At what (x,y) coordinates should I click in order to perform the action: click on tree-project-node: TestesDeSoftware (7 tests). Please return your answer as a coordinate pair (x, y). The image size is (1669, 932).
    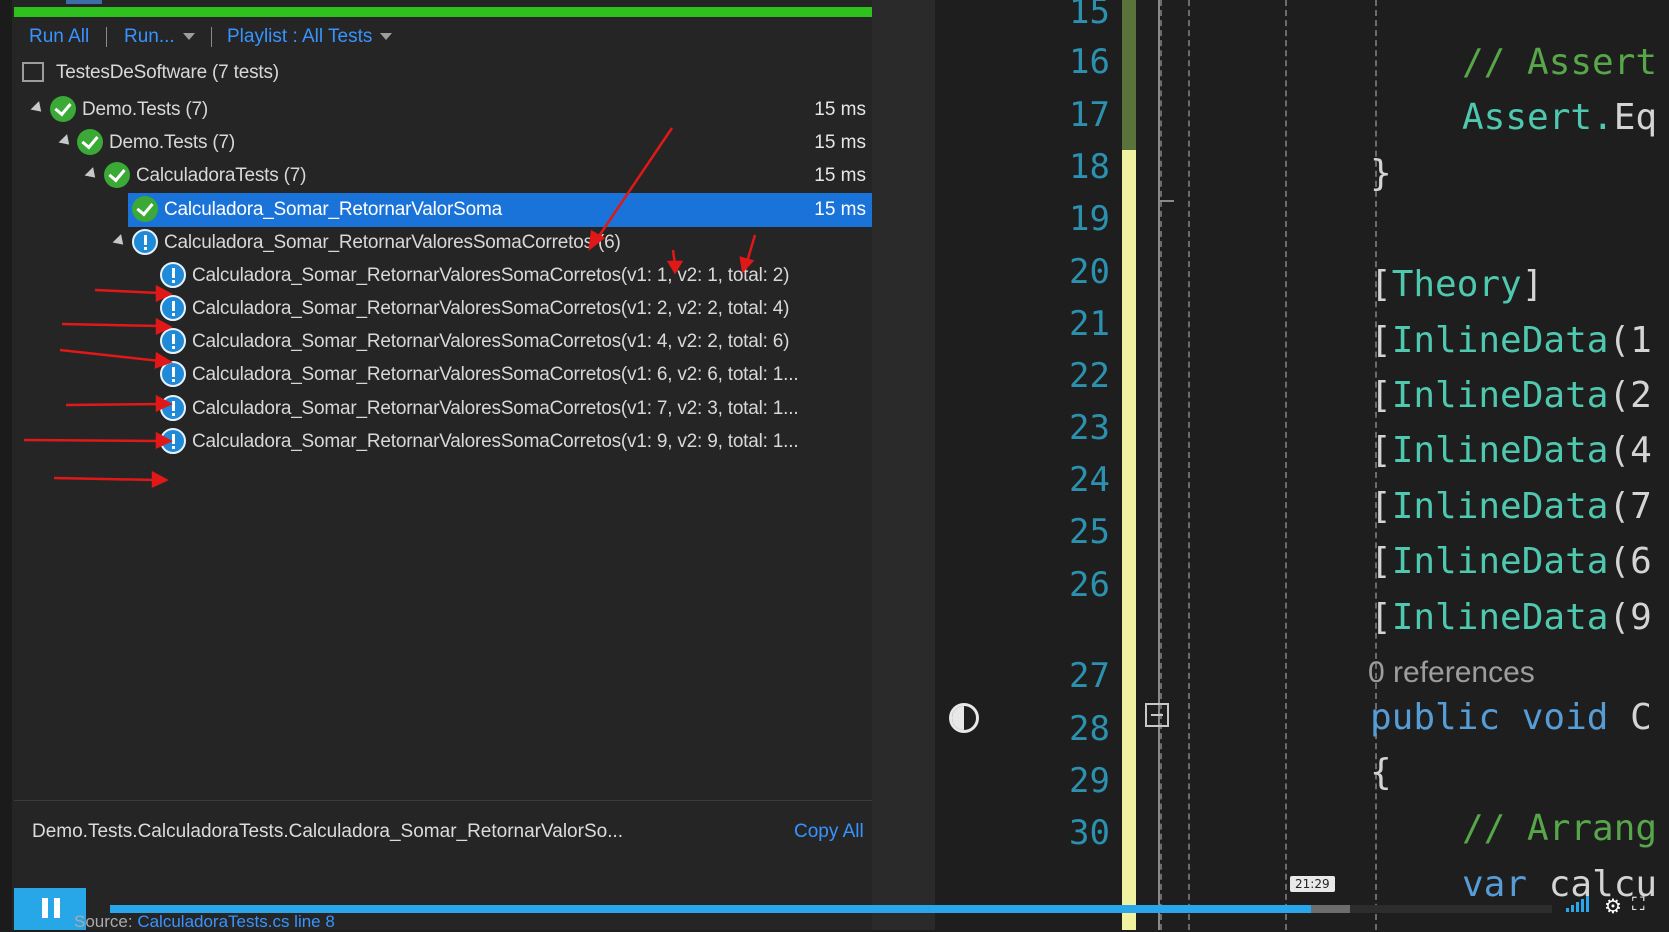
    Looking at the image, I should click on (443, 73).